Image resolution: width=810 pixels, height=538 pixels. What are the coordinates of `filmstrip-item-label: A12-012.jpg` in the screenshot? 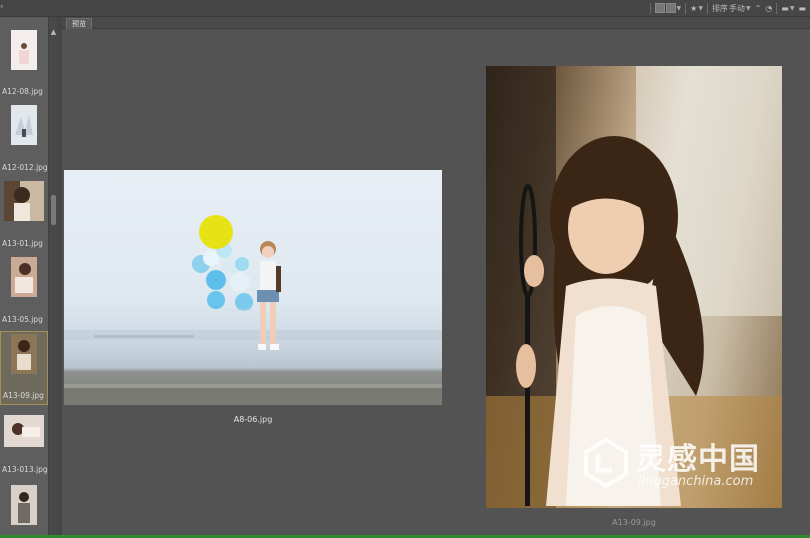 It's located at (25, 167).